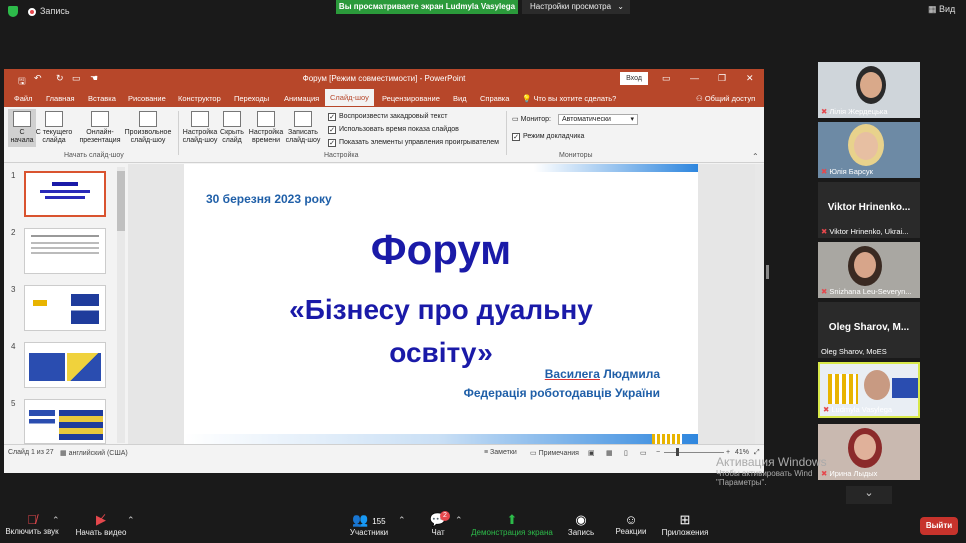  I want to click on close-icon: ✕, so click(750, 78).